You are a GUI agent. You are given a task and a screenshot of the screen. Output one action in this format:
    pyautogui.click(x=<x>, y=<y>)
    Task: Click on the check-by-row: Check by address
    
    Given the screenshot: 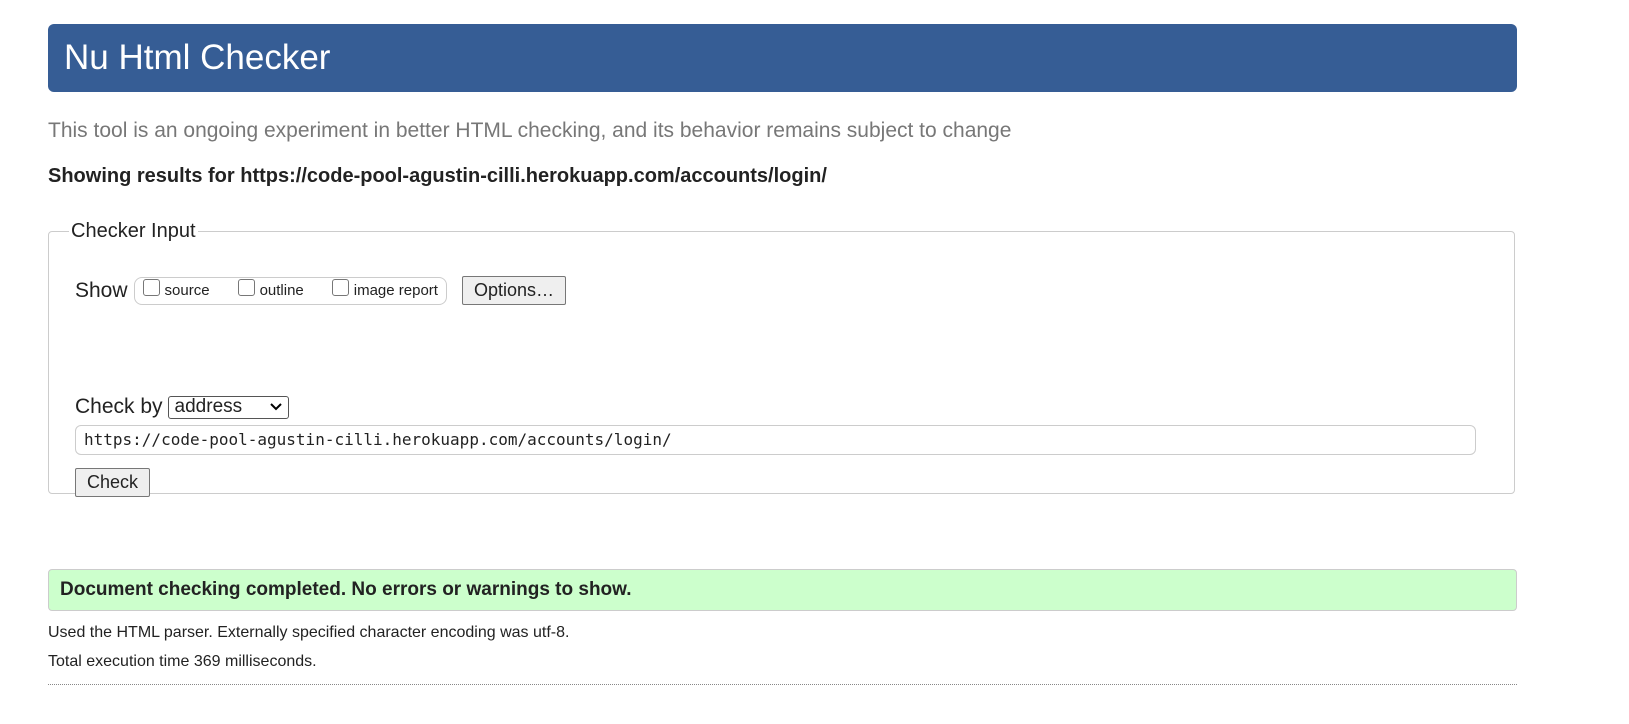 What is the action you would take?
    pyautogui.click(x=182, y=407)
    